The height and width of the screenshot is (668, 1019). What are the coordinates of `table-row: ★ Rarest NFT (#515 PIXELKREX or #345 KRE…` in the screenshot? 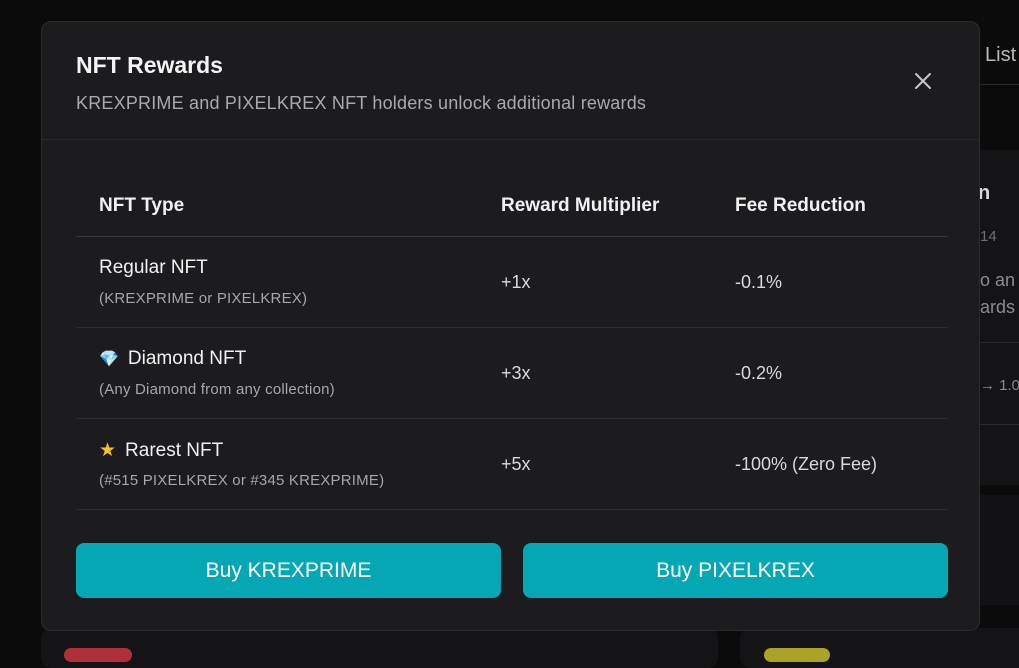 It's located at (512, 464).